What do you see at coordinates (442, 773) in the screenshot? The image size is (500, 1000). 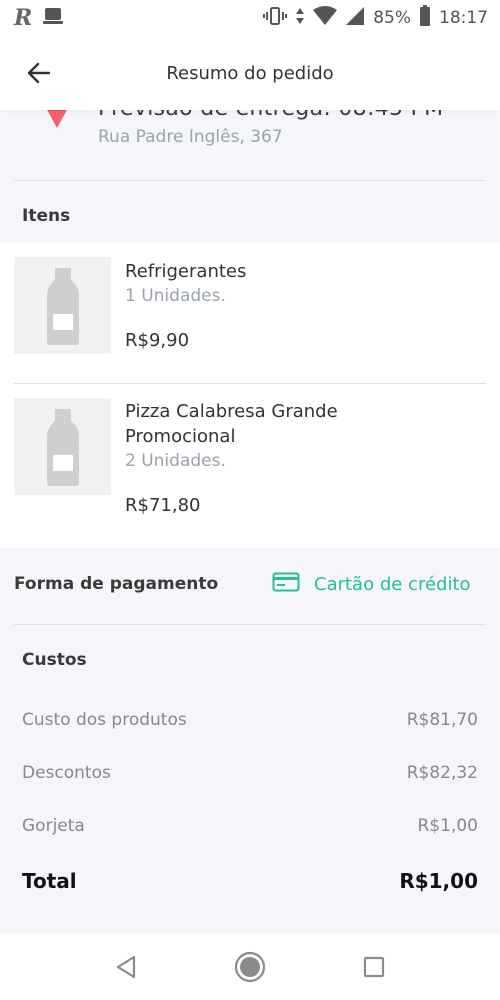 I see `cost-value: R$82,32` at bounding box center [442, 773].